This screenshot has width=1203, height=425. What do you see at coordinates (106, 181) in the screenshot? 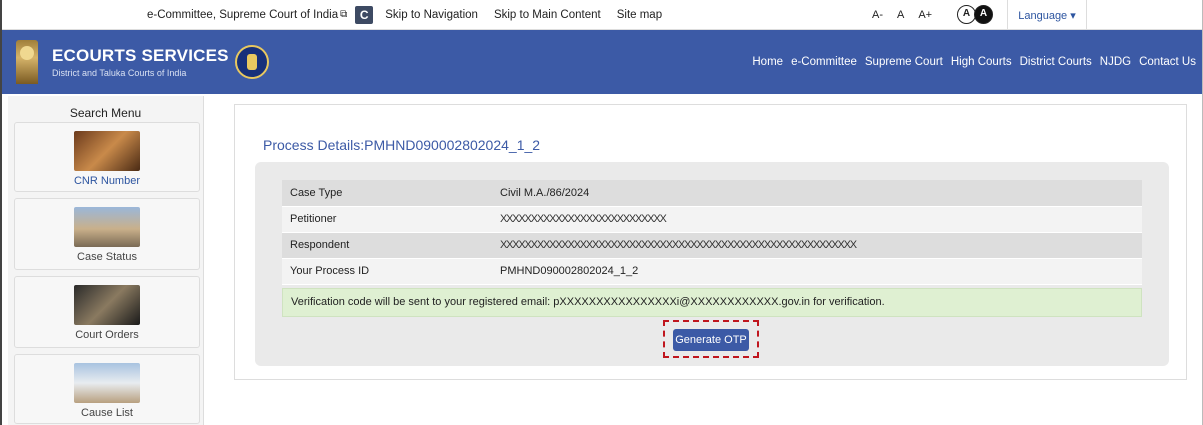
I see `sidebar-item-label: CNR Number` at bounding box center [106, 181].